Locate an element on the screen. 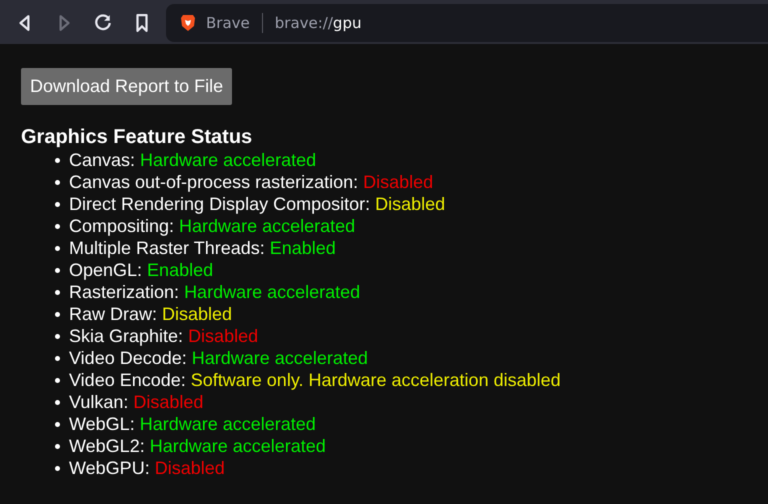 The image size is (768, 504). feature-name: Video Encode: is located at coordinates (127, 380).